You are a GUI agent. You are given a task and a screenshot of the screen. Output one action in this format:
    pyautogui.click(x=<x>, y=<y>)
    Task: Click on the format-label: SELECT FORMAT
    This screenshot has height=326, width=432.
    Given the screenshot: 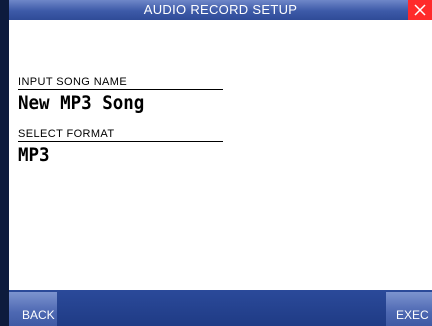 What is the action you would take?
    pyautogui.click(x=120, y=135)
    